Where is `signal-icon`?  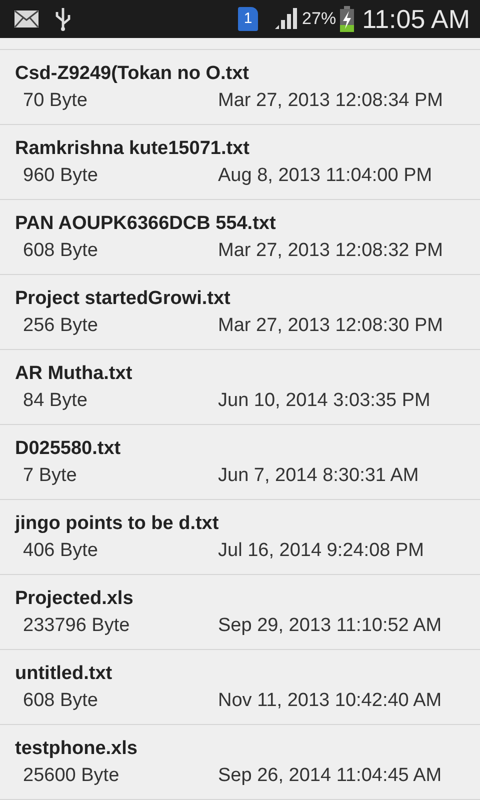
signal-icon is located at coordinates (286, 19).